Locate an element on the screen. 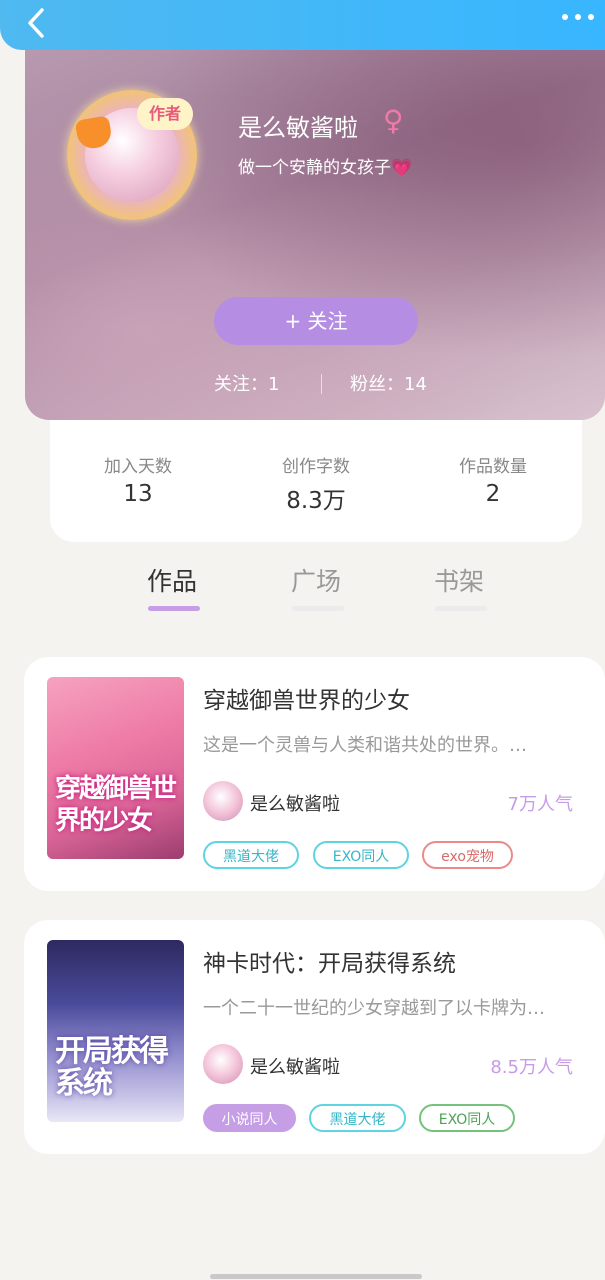 This screenshot has width=605, height=1280. stat-value: 13 is located at coordinates (138, 494).